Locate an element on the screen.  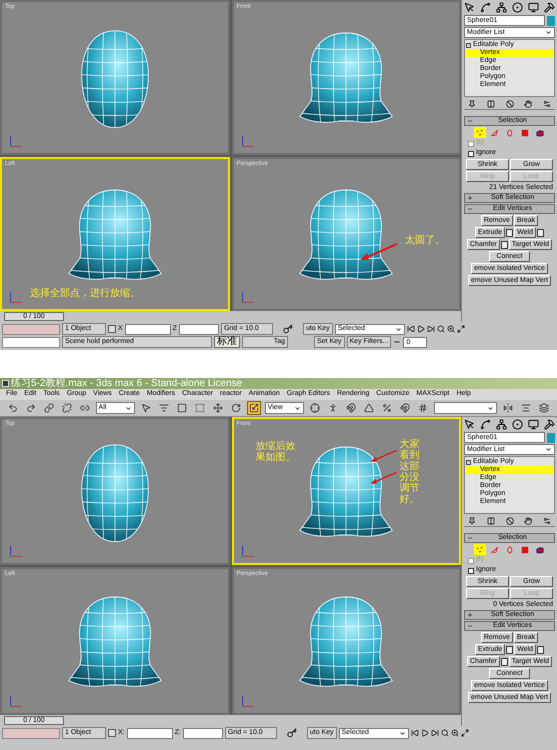
crosshair-tool is located at coordinates (315, 408).